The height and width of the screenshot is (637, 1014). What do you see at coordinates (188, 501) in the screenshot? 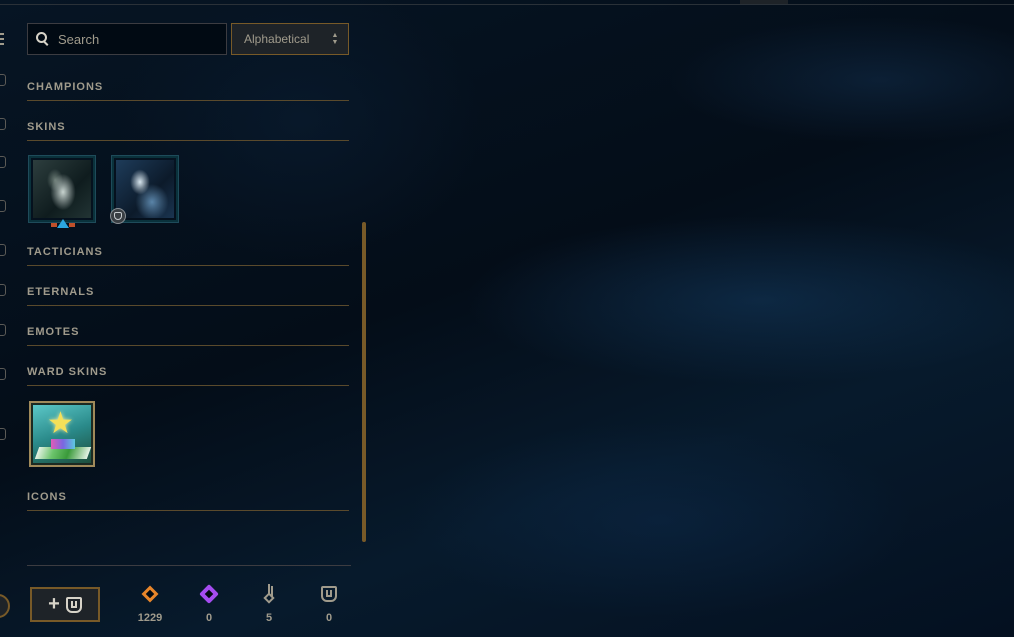
I see `category-icons: ICONS` at bounding box center [188, 501].